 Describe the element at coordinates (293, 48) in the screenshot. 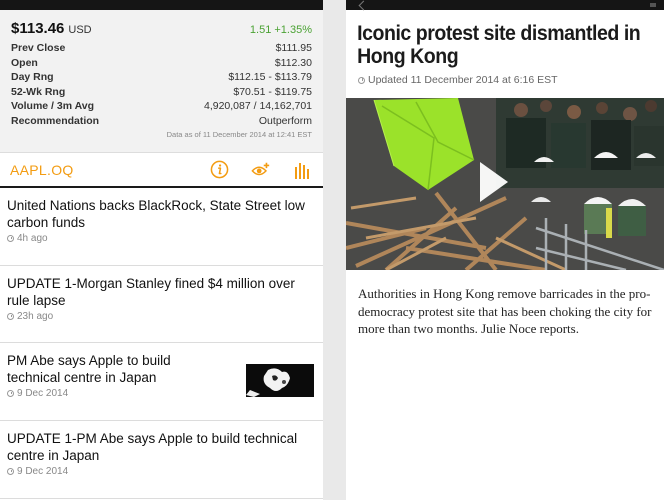

I see `stat-value: $111.95` at that location.